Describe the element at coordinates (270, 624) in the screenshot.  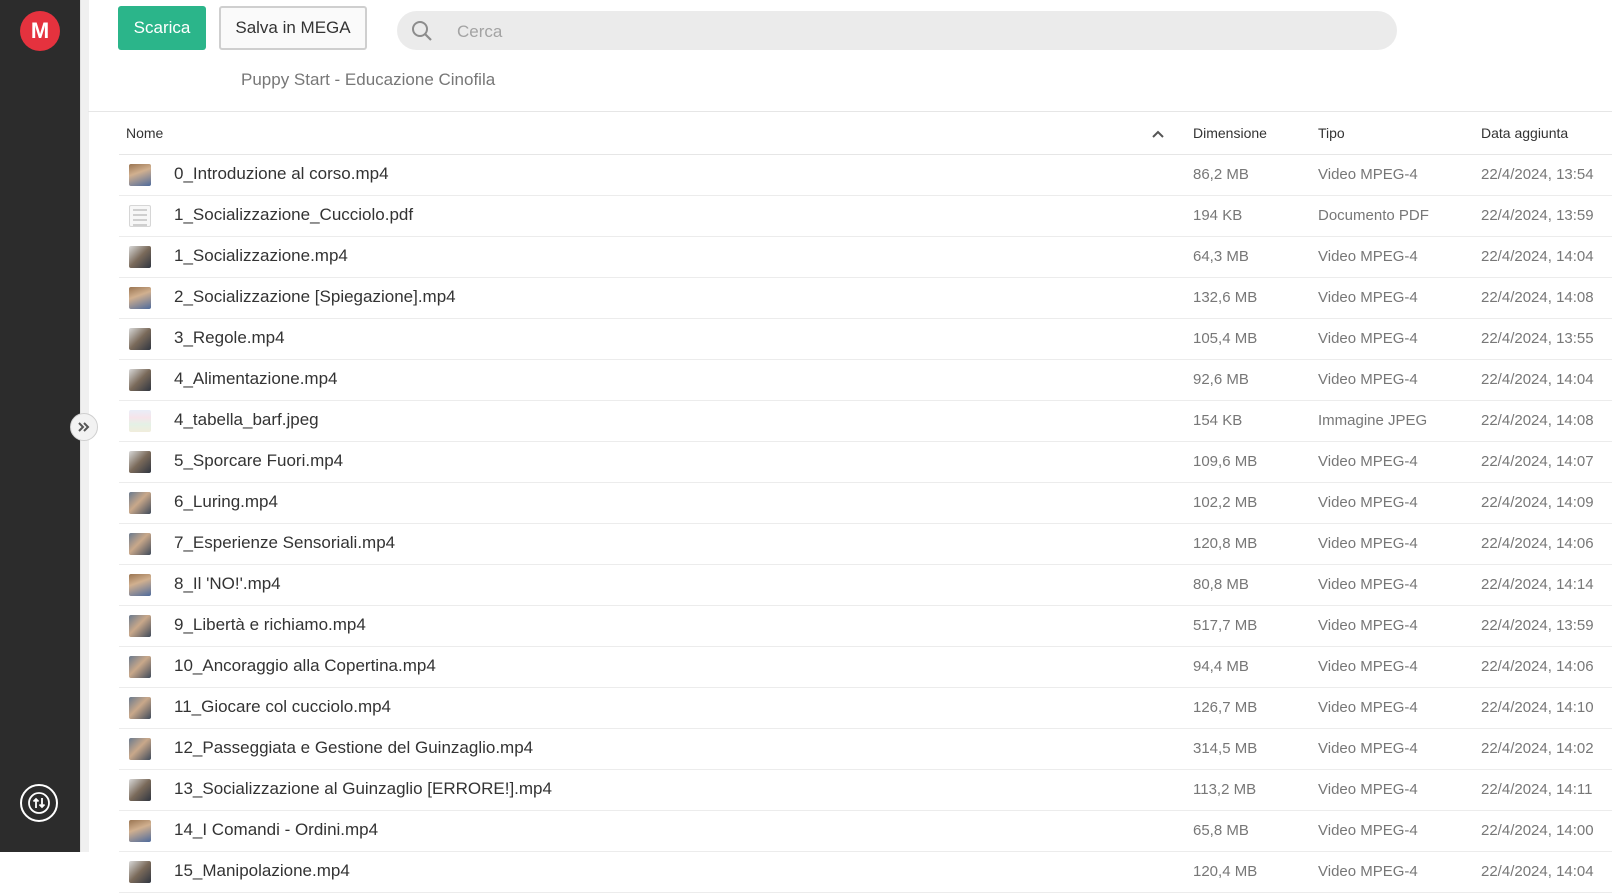
I see `file-name: 9_Libertà e richiamo.mp4` at that location.